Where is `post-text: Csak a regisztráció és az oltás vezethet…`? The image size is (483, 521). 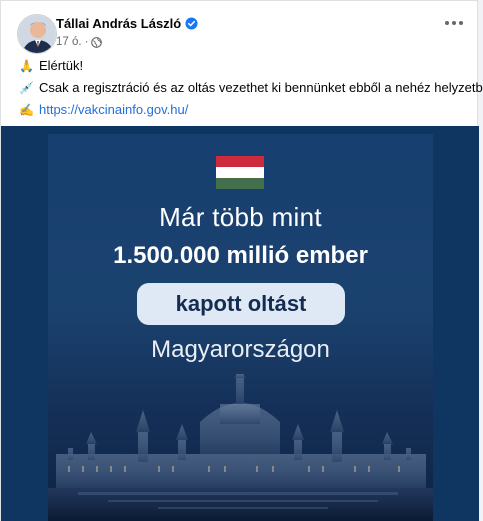 post-text: Csak a regisztráció és az oltás vezethet… is located at coordinates (261, 87).